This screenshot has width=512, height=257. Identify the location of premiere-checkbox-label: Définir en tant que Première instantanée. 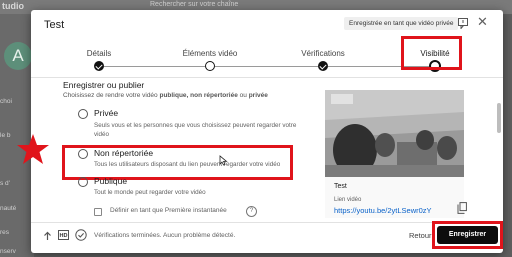
(168, 210).